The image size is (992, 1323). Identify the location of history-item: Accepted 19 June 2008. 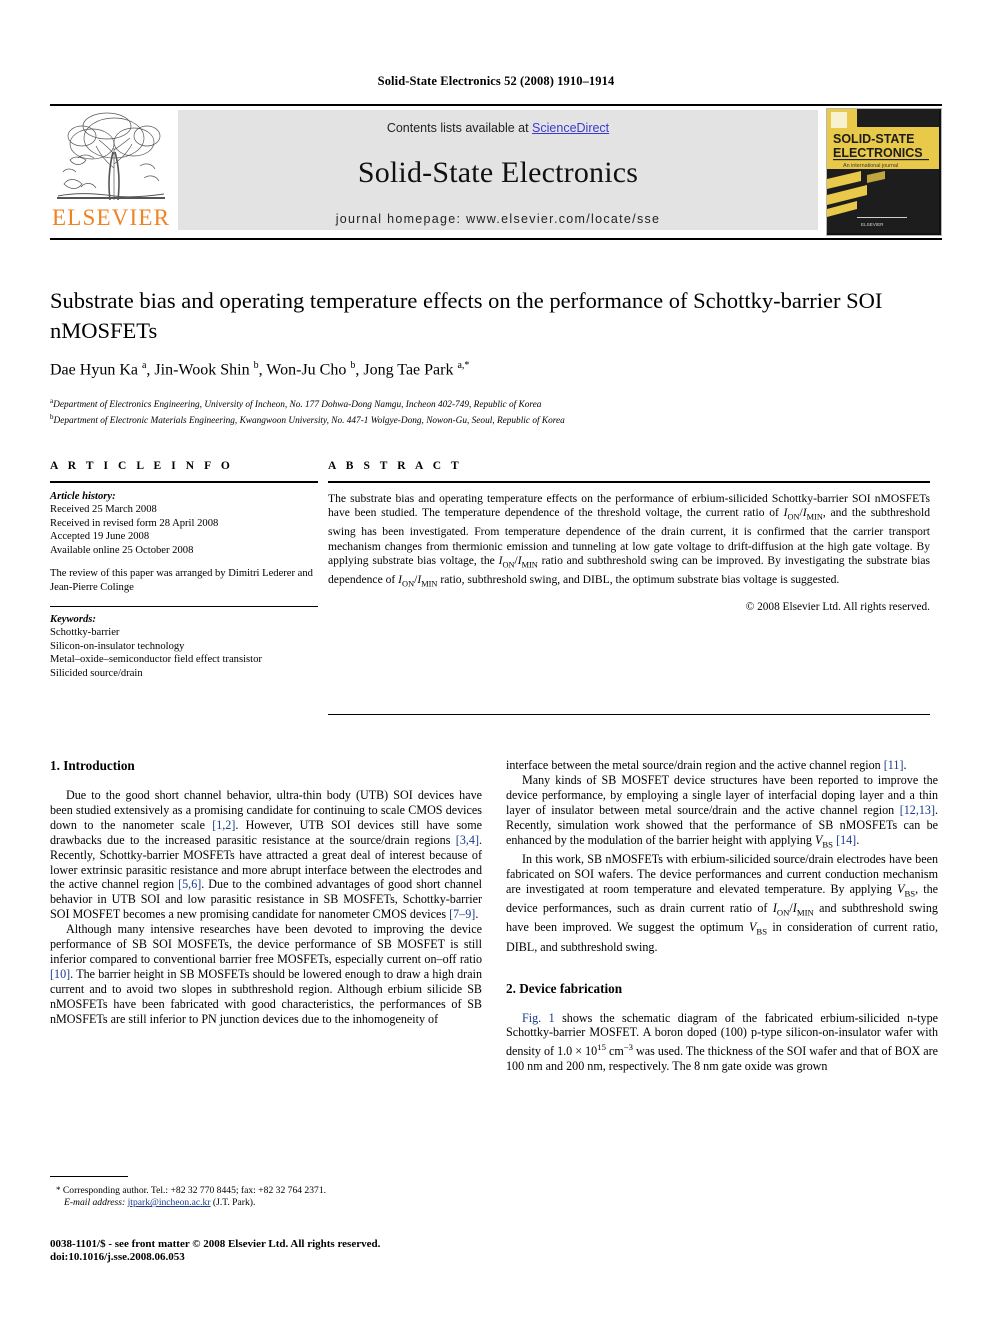
(100, 537).